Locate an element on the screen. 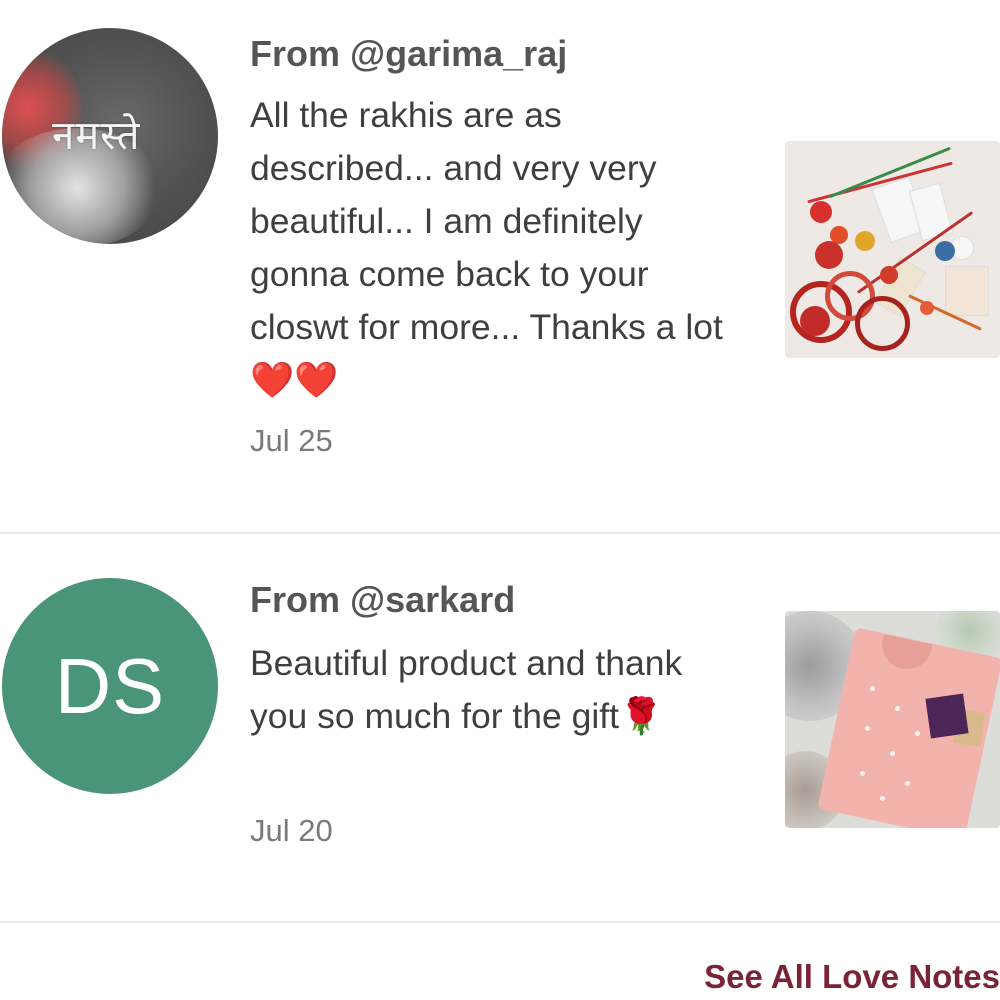 The height and width of the screenshot is (1000, 1000). note-author: From @garima_raj is located at coordinates (408, 54).